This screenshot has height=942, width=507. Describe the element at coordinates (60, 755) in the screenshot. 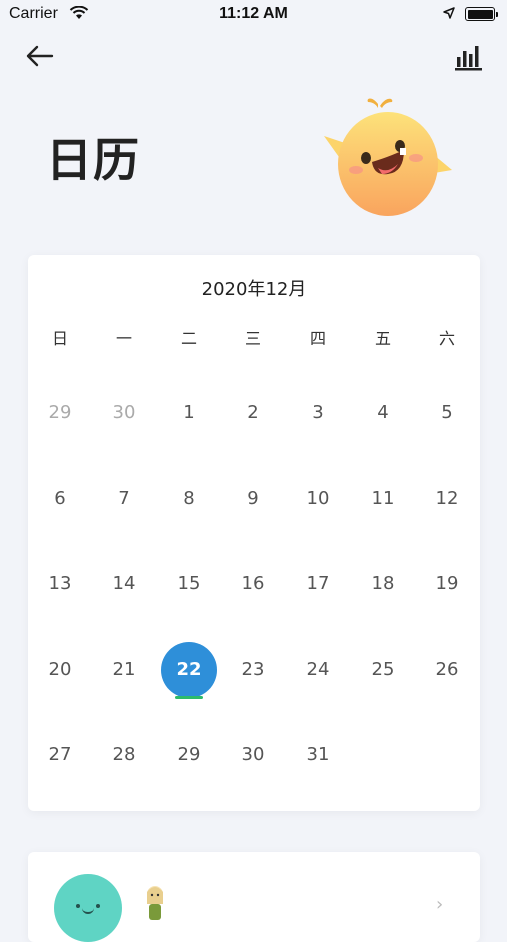

I see `calendar-day: 27` at that location.